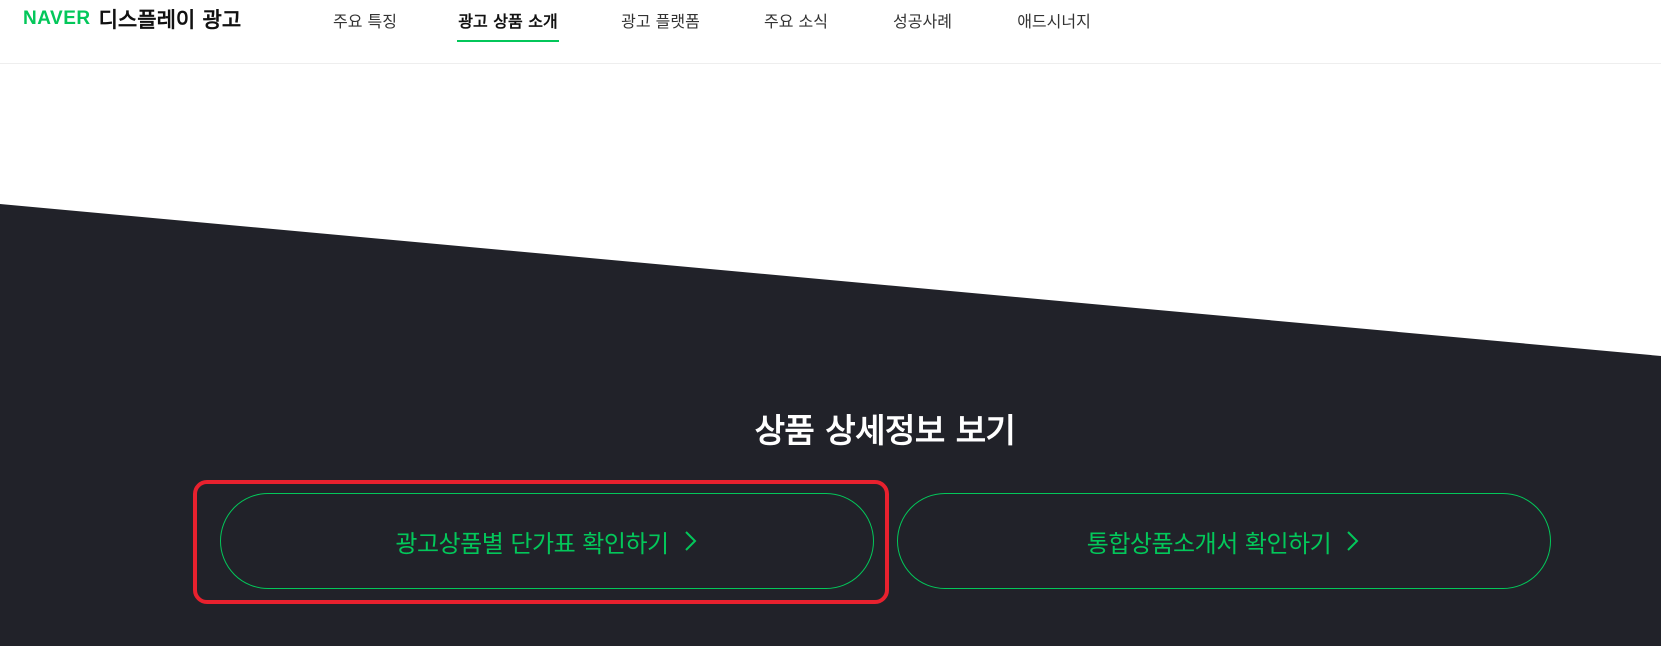  I want to click on nav-item-features: 주요 특징, so click(365, 21).